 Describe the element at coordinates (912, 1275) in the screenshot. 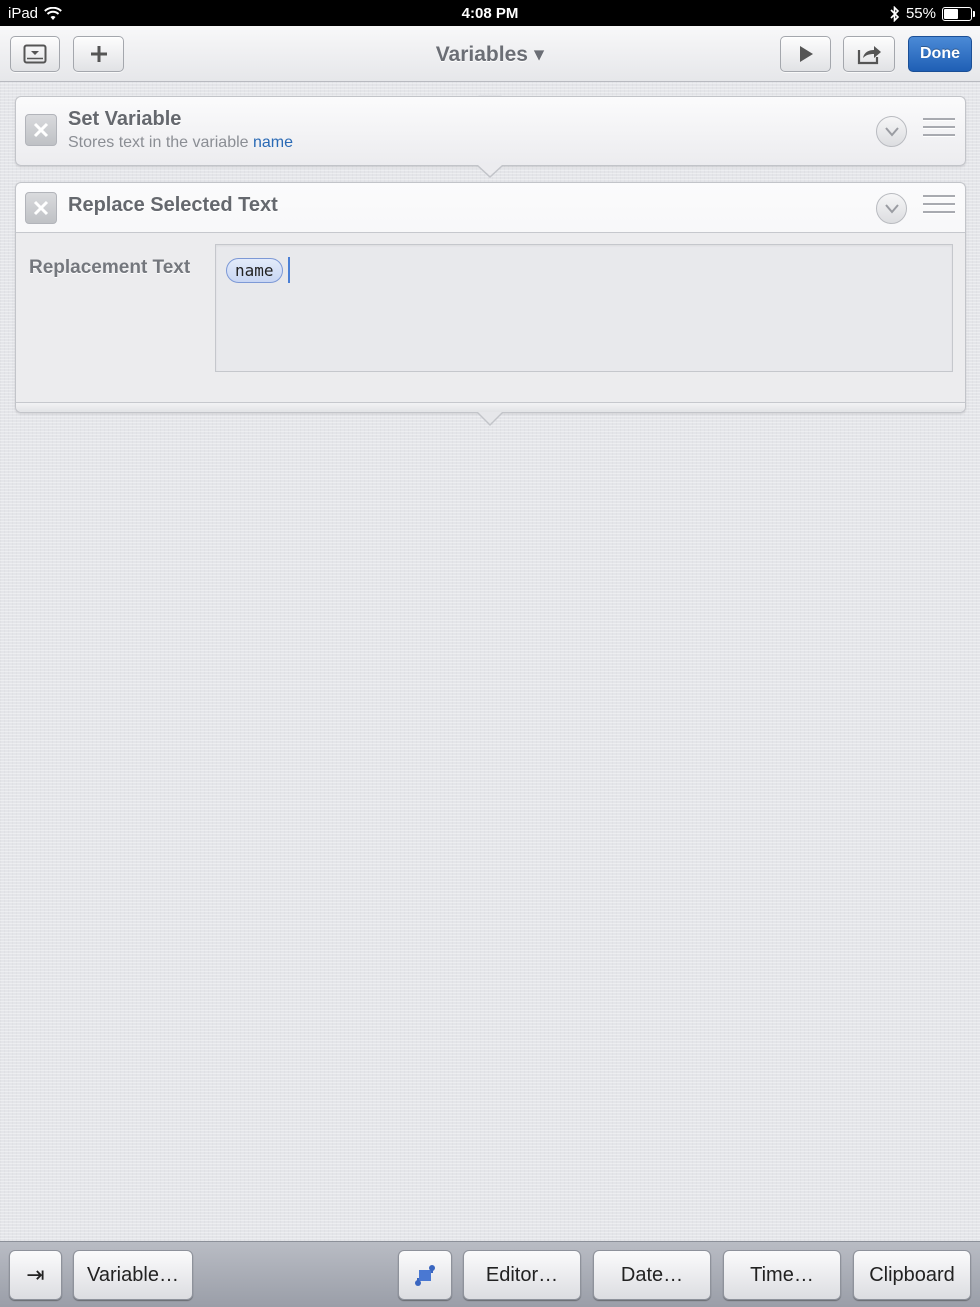

I see `clipboard-button: Clipboard` at that location.